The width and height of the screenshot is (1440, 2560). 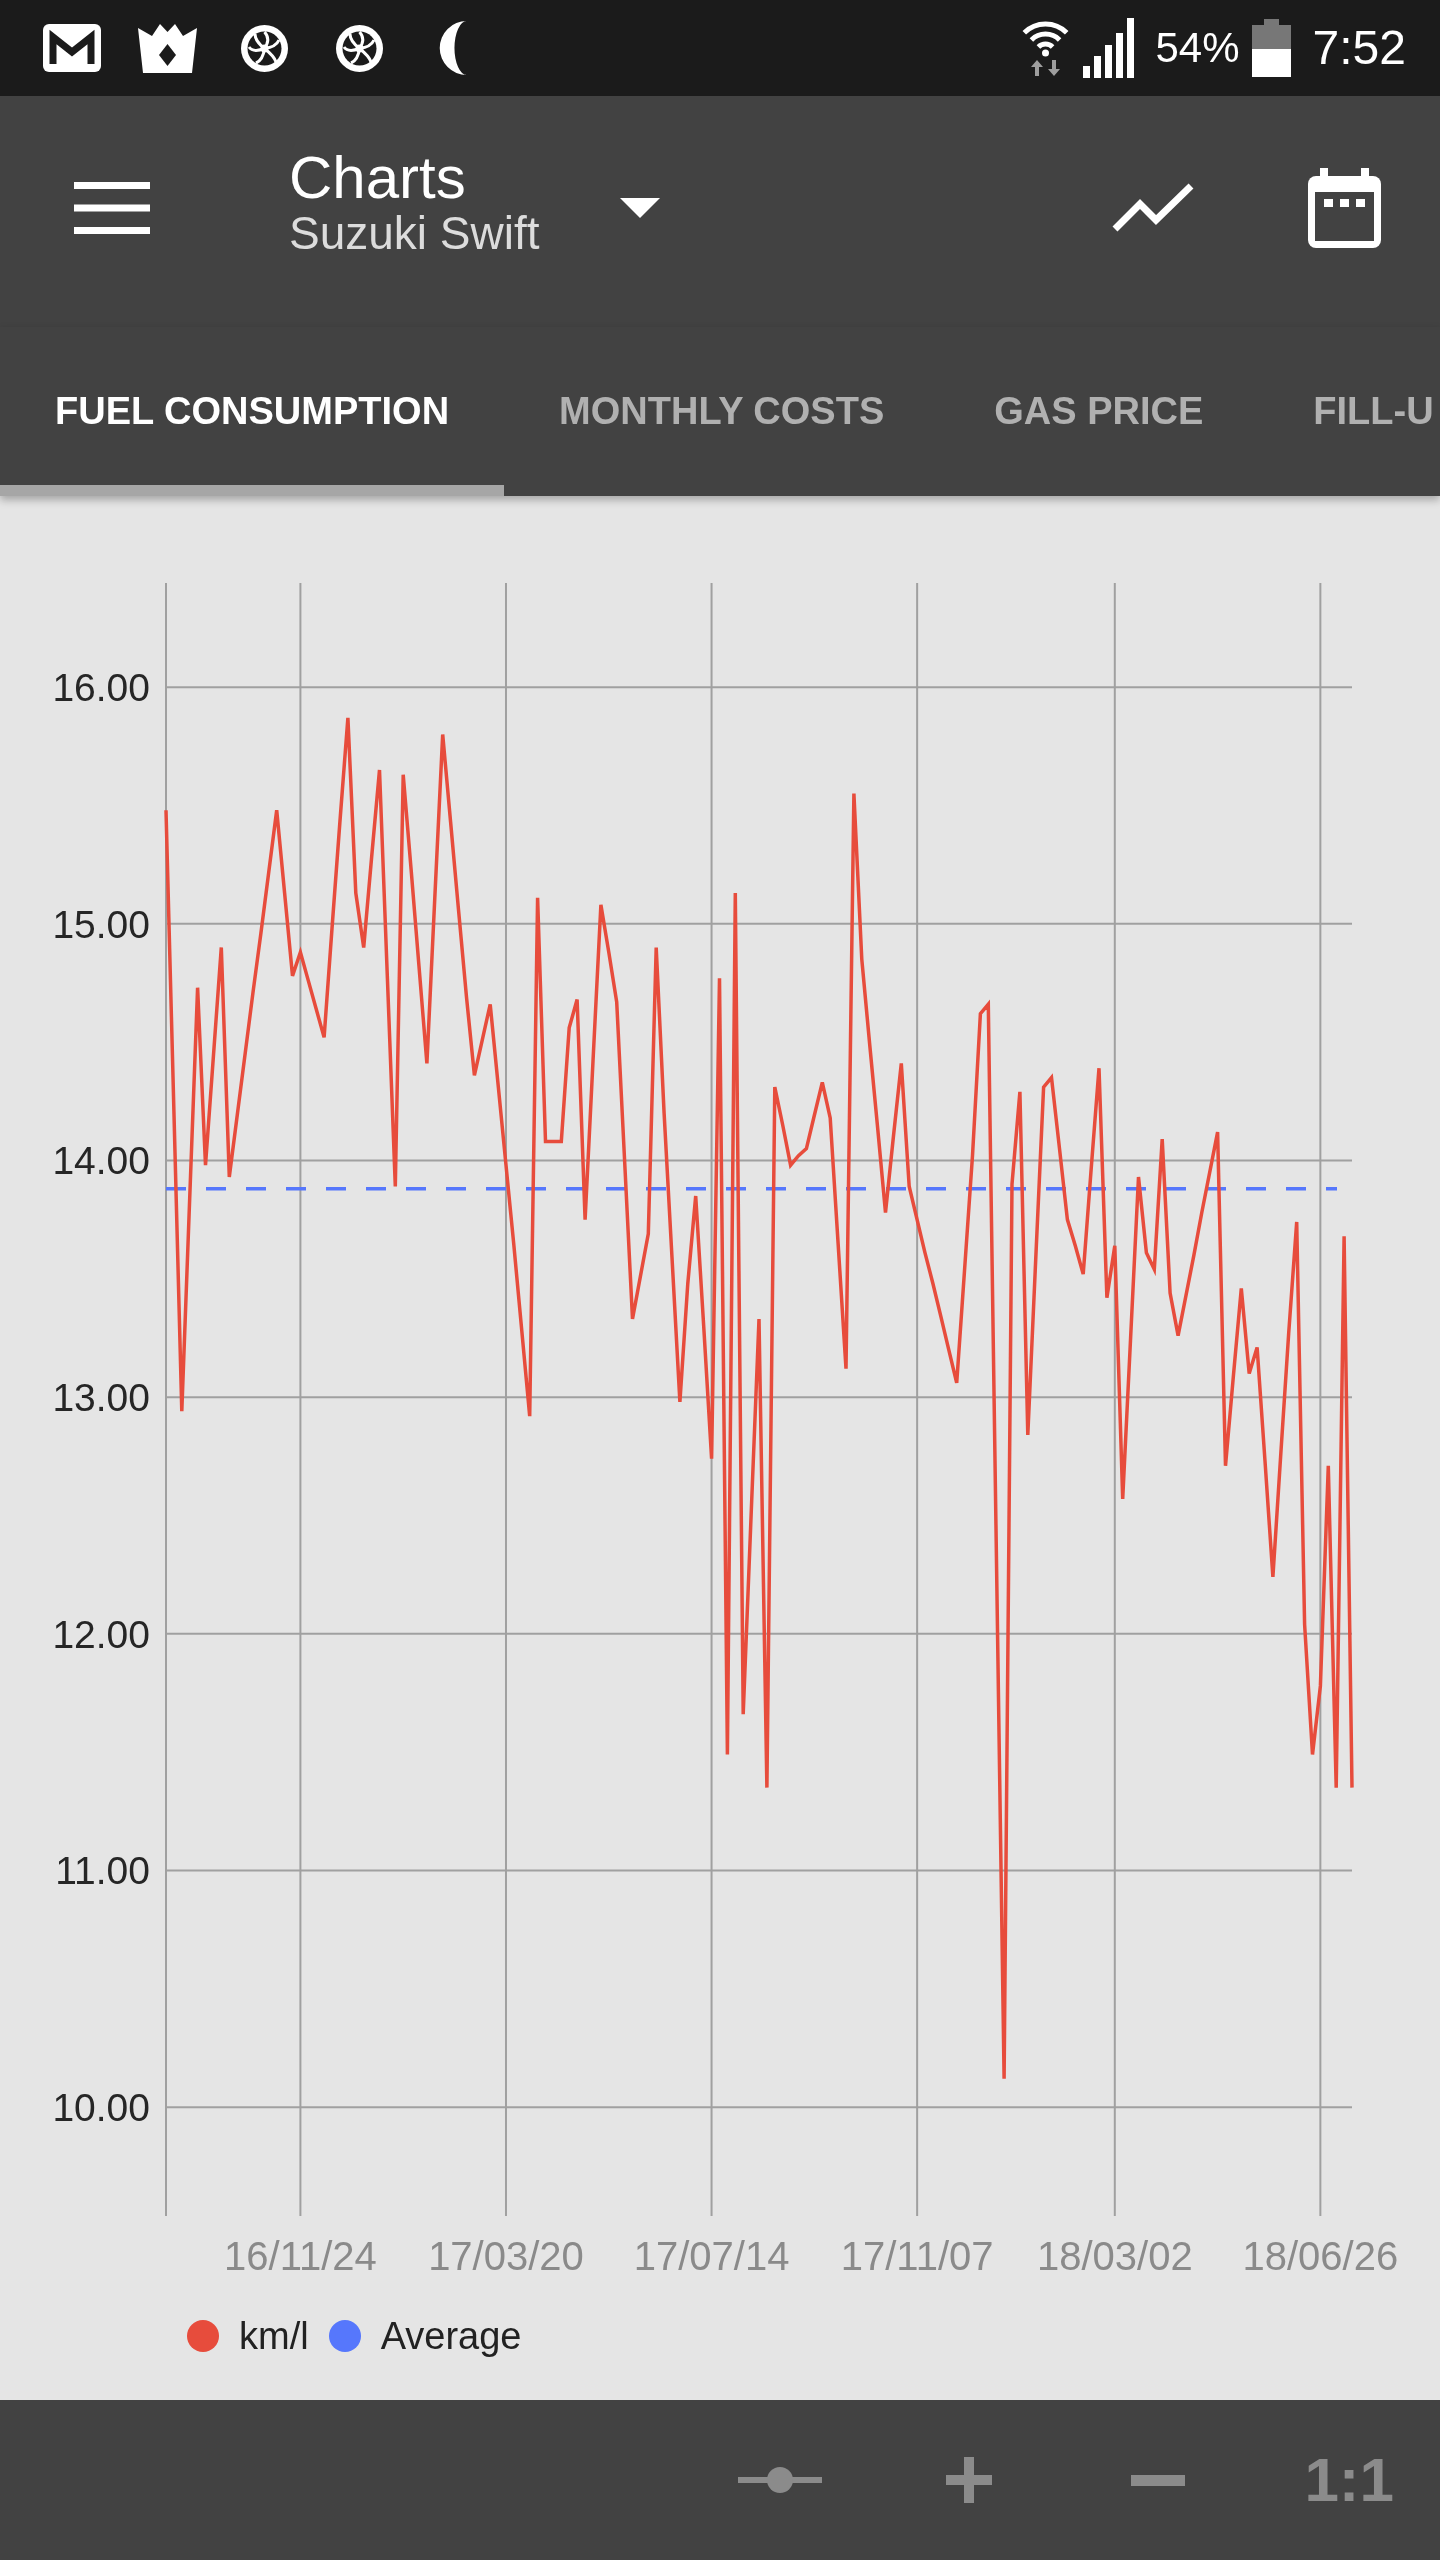 What do you see at coordinates (1153, 207) in the screenshot?
I see `line-chart-icon` at bounding box center [1153, 207].